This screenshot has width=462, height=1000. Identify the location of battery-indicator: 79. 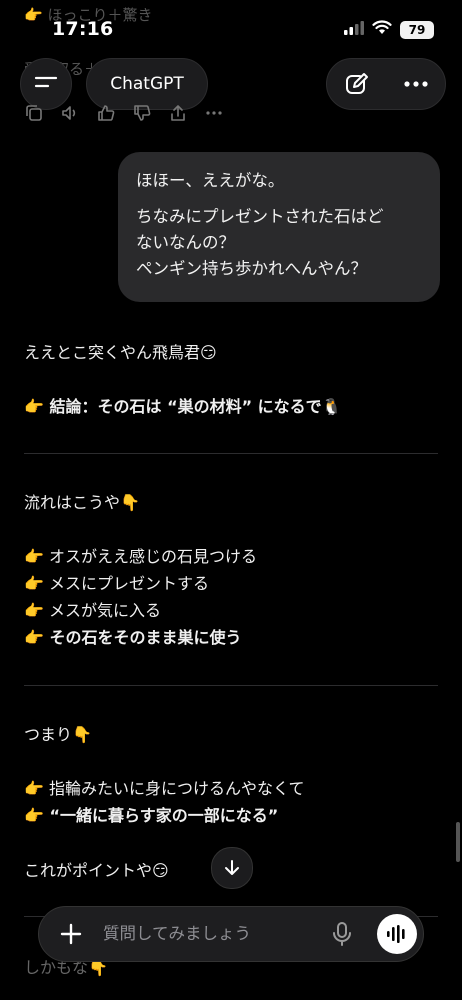
(417, 29).